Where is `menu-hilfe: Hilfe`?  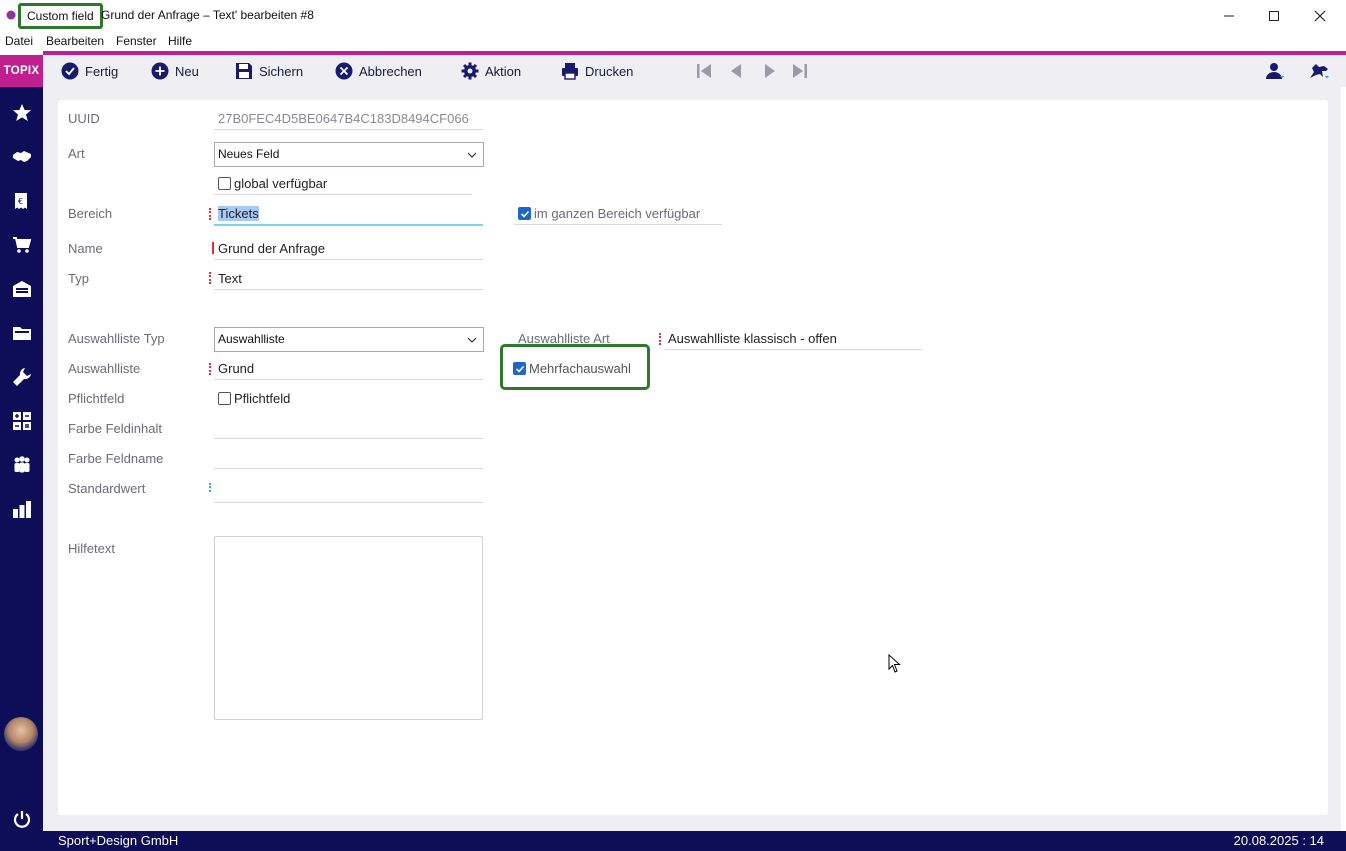 menu-hilfe: Hilfe is located at coordinates (180, 41).